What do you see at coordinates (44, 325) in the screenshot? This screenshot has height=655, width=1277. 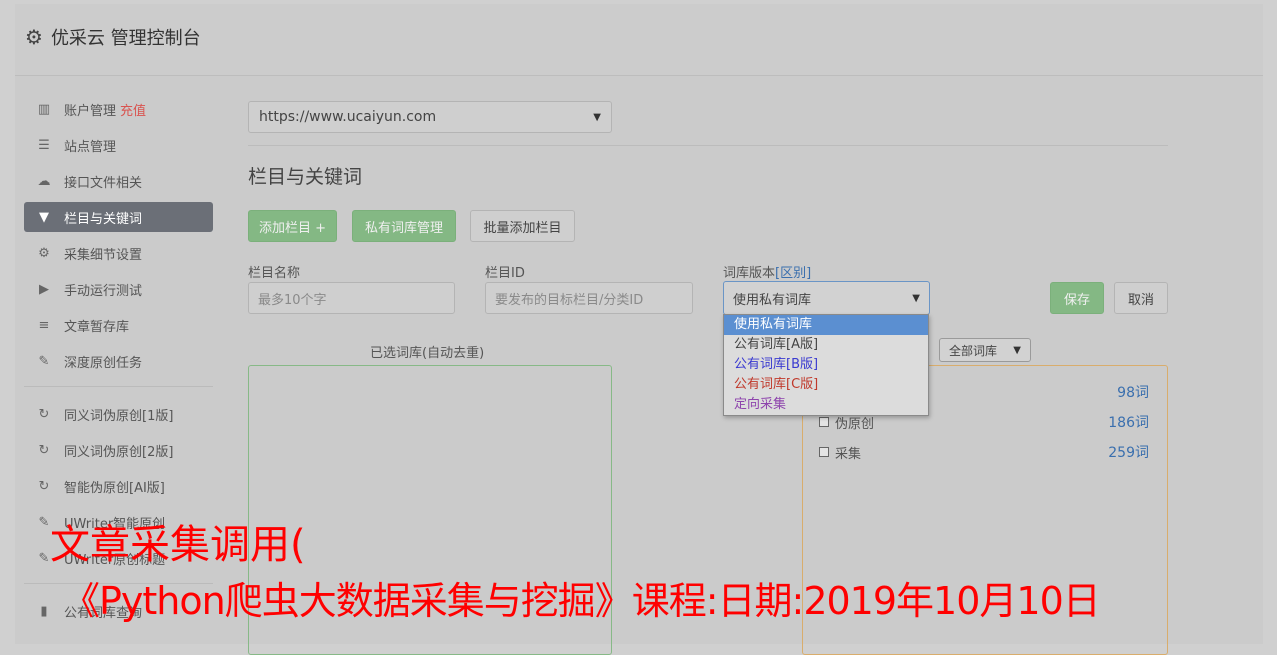 I see `database-icon: ≡` at bounding box center [44, 325].